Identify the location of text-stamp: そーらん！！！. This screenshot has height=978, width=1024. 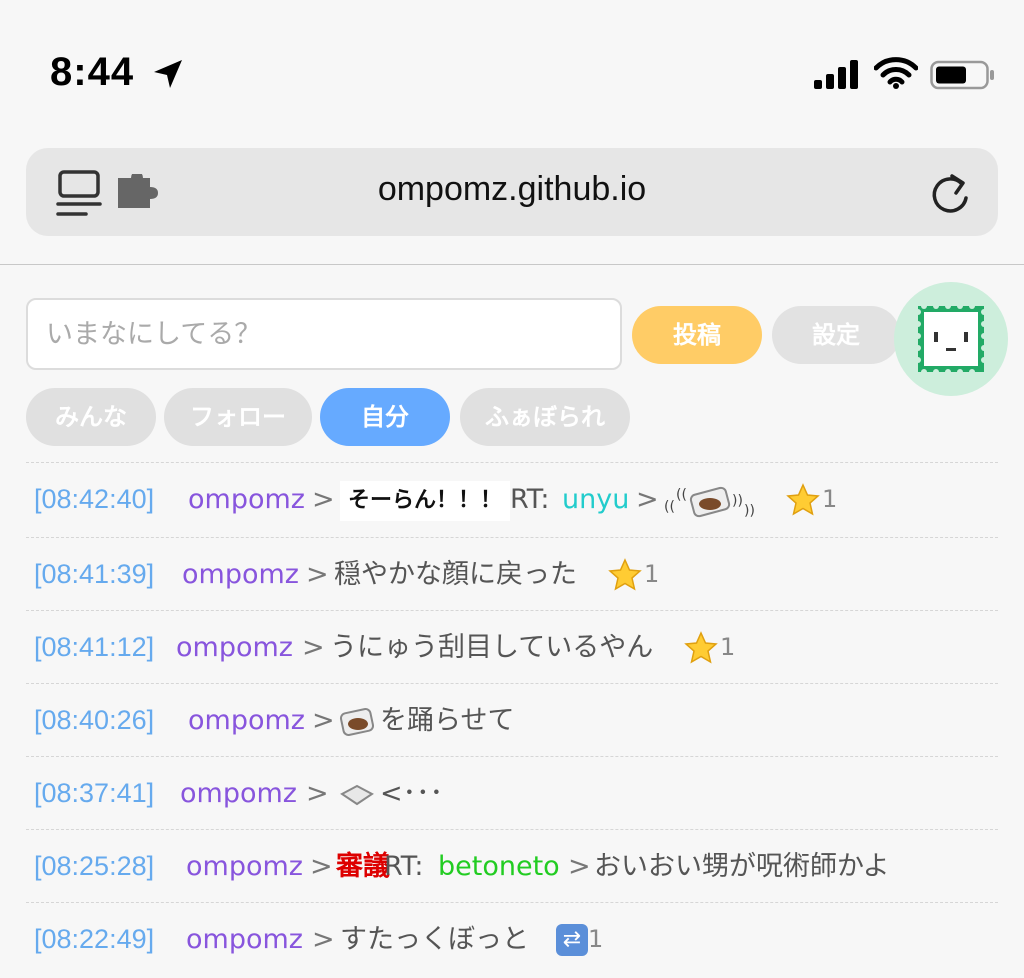
(425, 499).